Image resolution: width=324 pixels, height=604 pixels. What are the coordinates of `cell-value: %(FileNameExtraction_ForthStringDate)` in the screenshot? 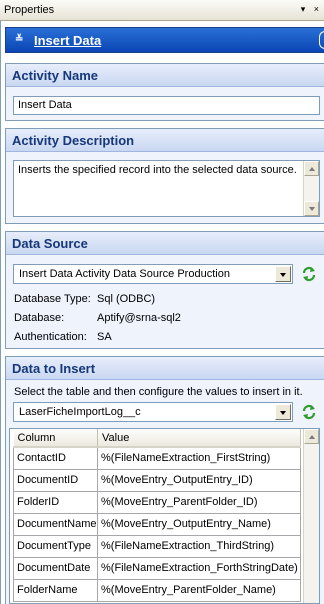 It's located at (199, 568).